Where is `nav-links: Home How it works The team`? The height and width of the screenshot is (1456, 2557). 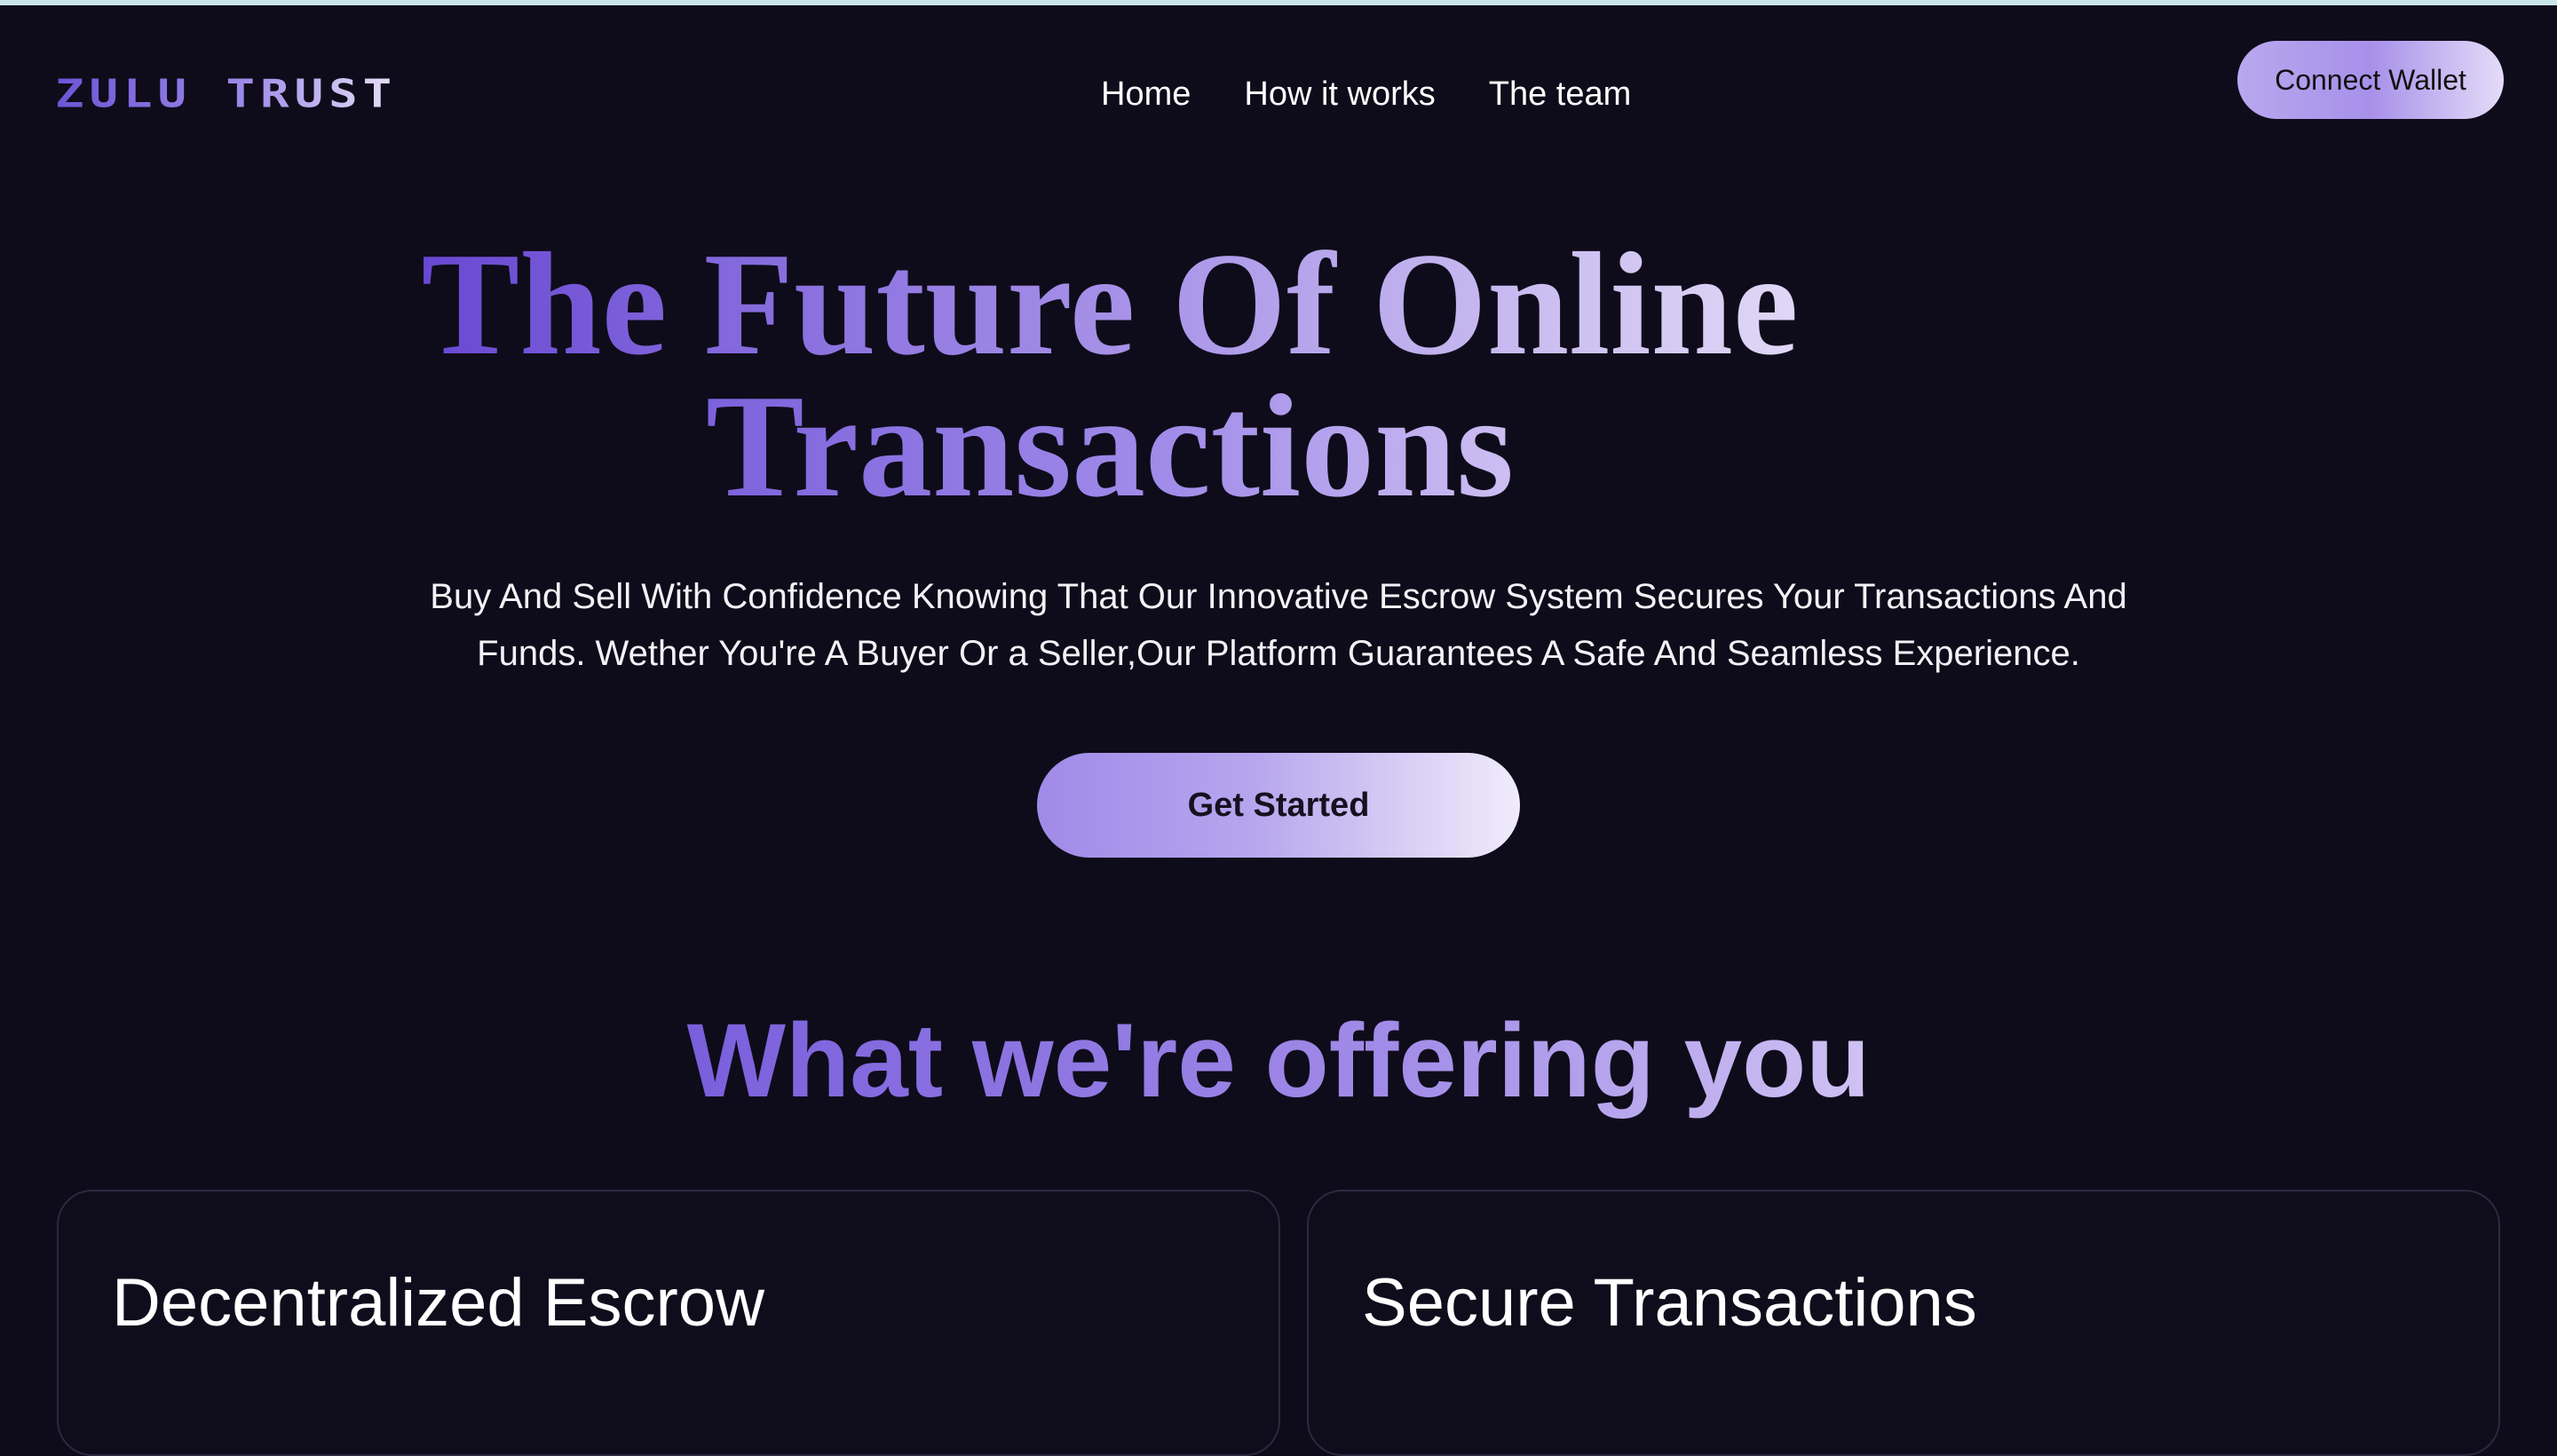
nav-links: Home How it works The team is located at coordinates (1366, 94).